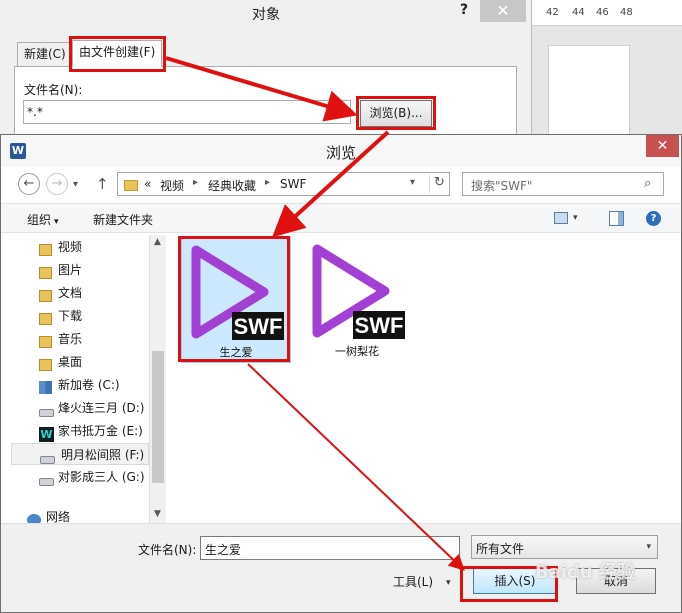  What do you see at coordinates (585, 572) in the screenshot?
I see `watermark: Baidu 经验` at bounding box center [585, 572].